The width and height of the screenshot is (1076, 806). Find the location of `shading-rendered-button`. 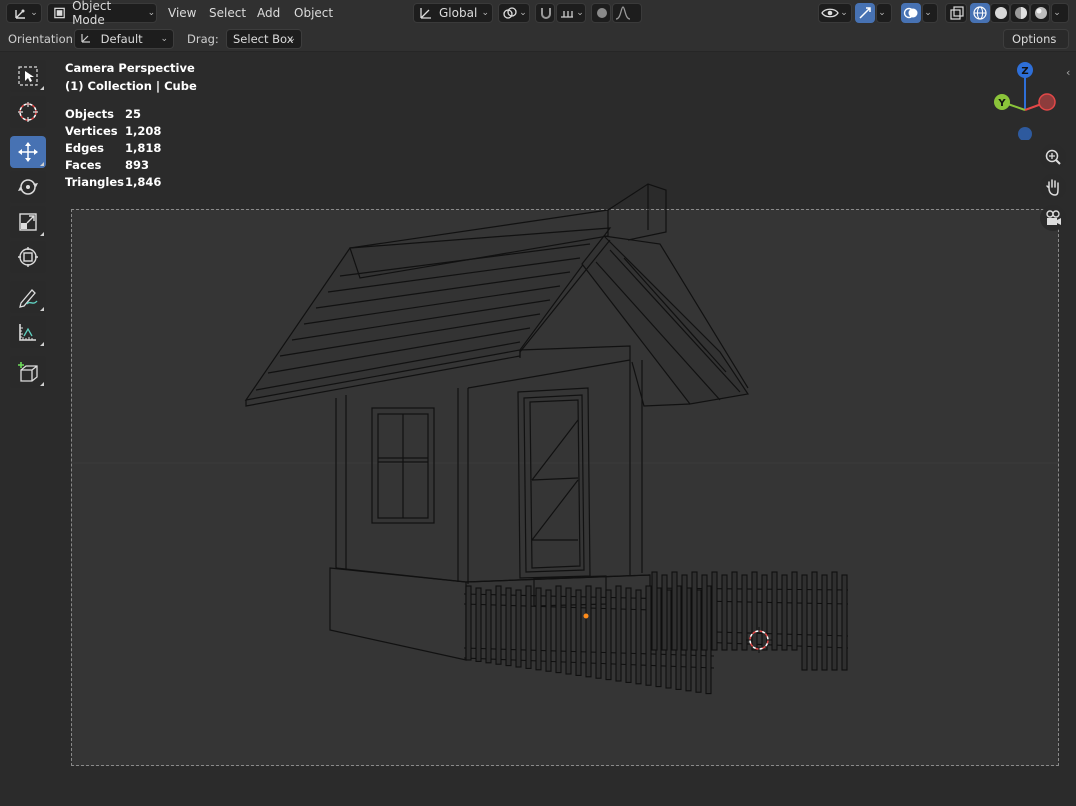

shading-rendered-button is located at coordinates (1040, 13).